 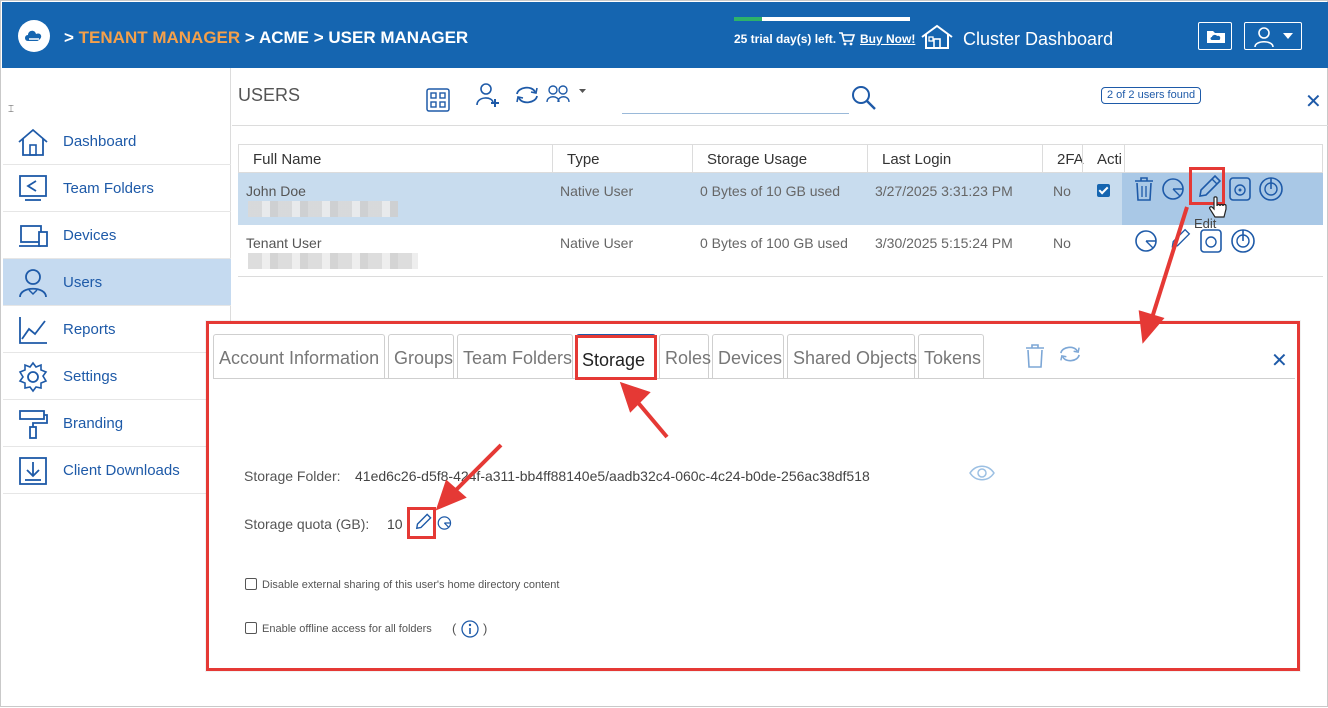 What do you see at coordinates (1169, 264) in the screenshot?
I see `arrow-to-panel` at bounding box center [1169, 264].